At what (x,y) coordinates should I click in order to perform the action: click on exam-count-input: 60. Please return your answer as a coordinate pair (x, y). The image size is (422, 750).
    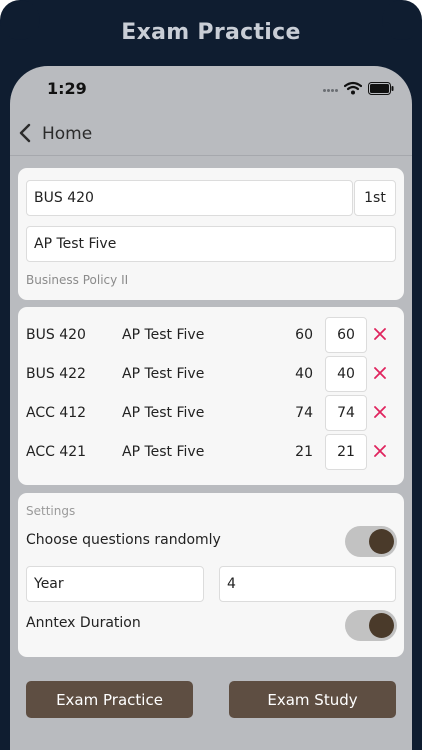
    Looking at the image, I should click on (346, 335).